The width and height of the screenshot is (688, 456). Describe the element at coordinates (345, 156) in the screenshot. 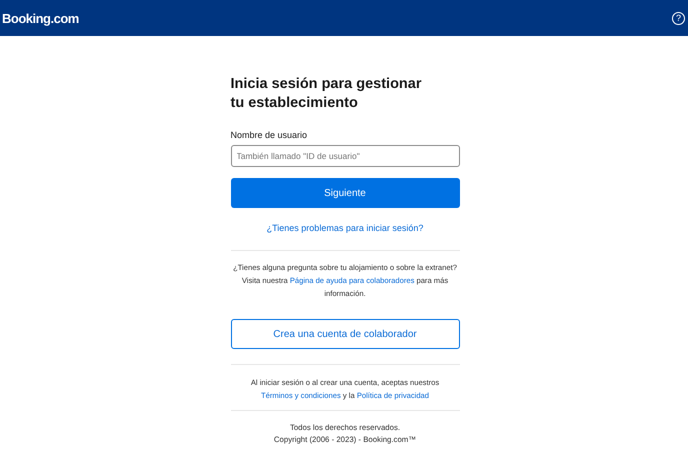

I see `username-field: También llamado "ID de usuario"` at that location.